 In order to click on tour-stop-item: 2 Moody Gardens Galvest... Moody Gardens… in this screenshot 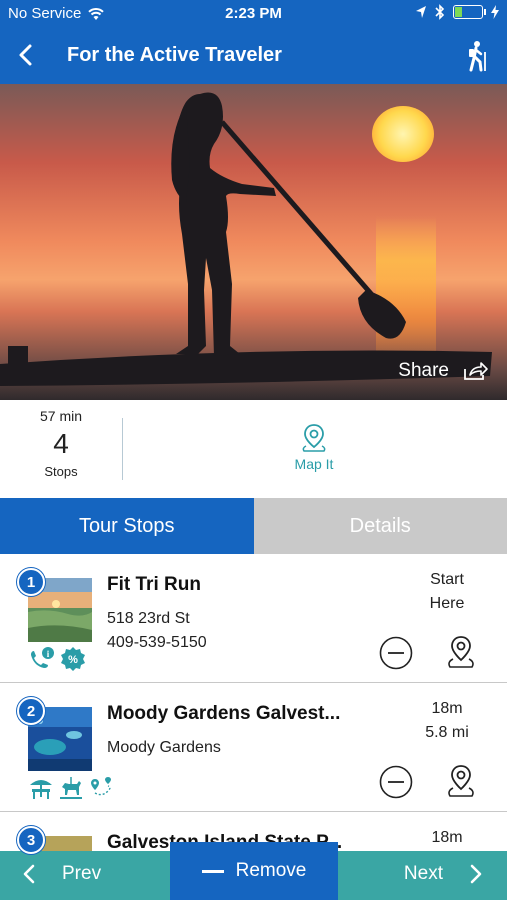, I will do `click(253, 747)`.